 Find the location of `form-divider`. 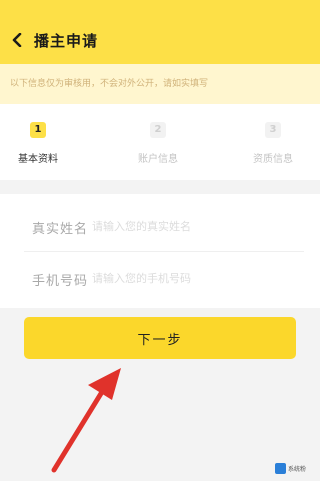

form-divider is located at coordinates (164, 251).